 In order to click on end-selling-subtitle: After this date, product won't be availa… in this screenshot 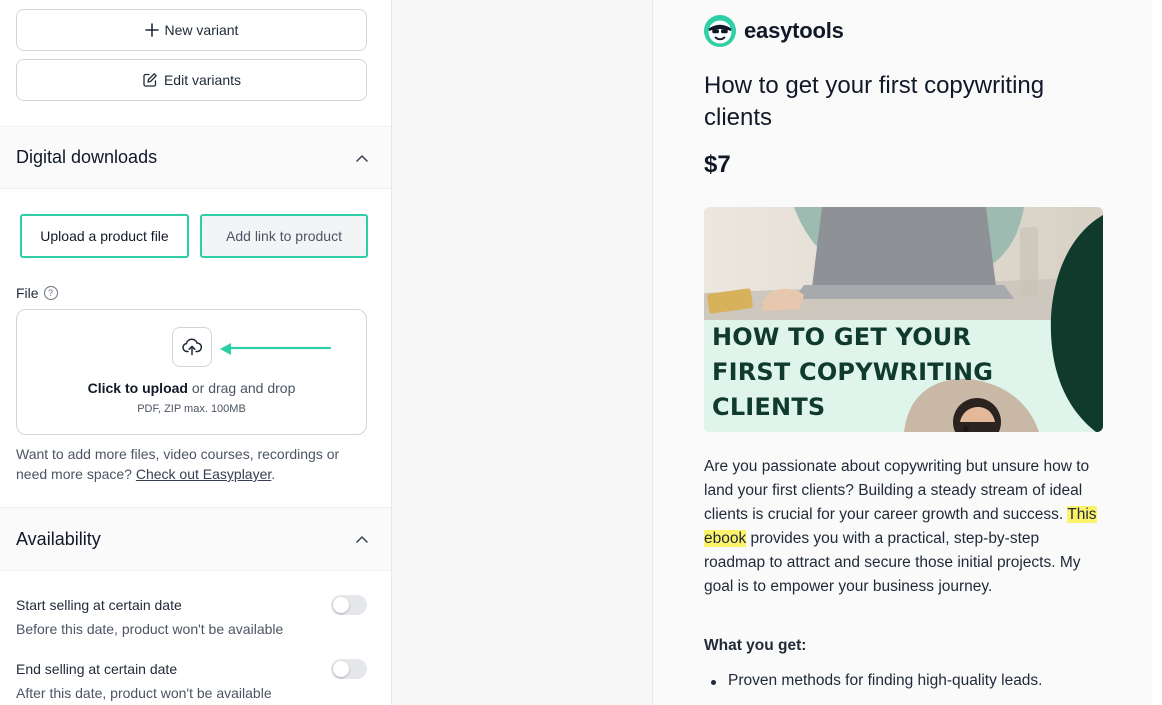, I will do `click(144, 693)`.